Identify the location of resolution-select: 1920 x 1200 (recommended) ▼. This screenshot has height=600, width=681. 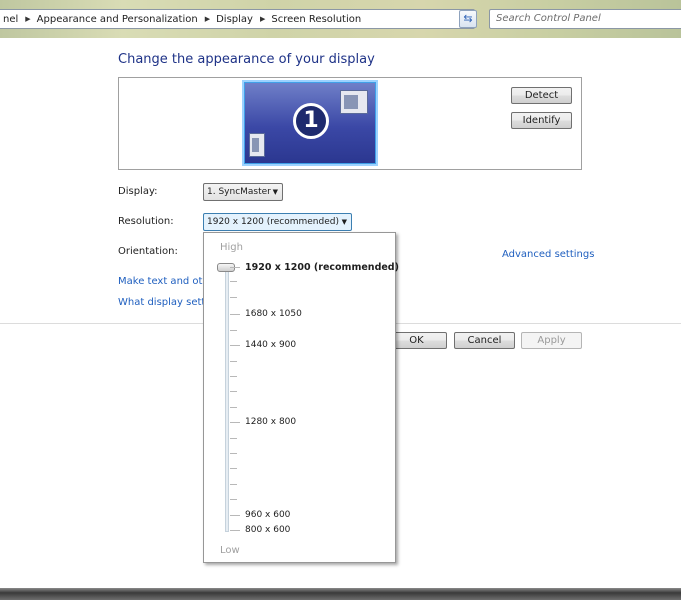
(277, 222).